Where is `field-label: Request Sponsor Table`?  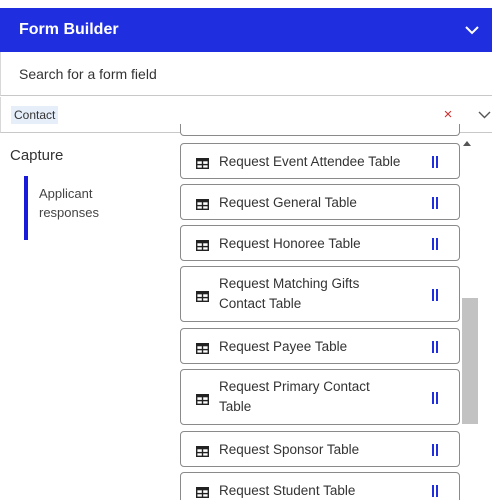
field-label: Request Sponsor Table is located at coordinates (289, 449).